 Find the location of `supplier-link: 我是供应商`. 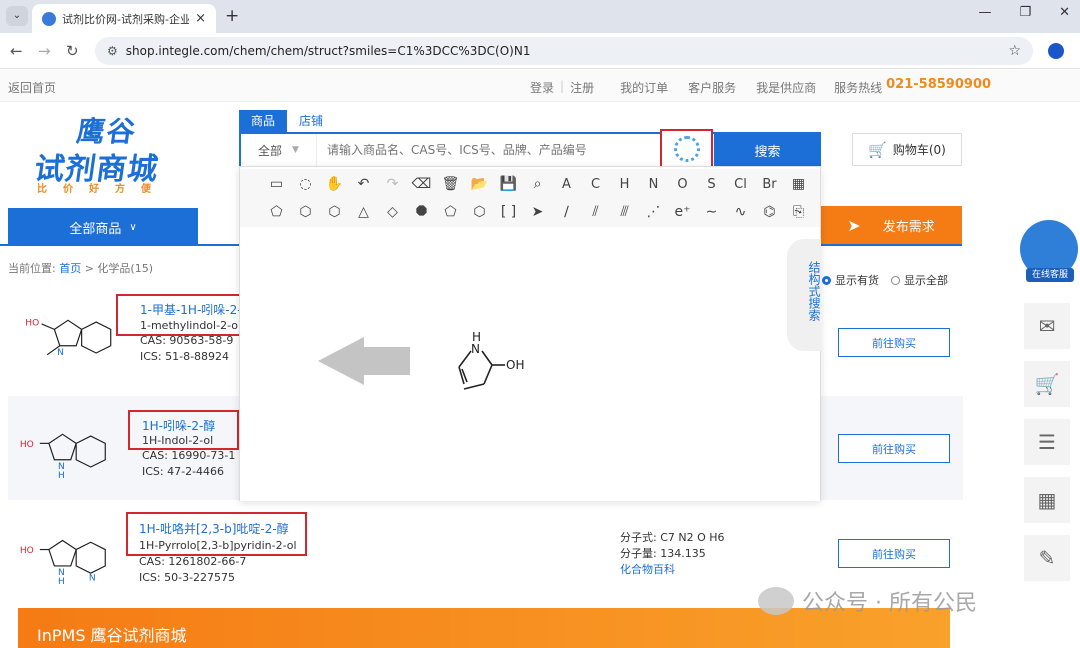

supplier-link: 我是供应商 is located at coordinates (786, 87).